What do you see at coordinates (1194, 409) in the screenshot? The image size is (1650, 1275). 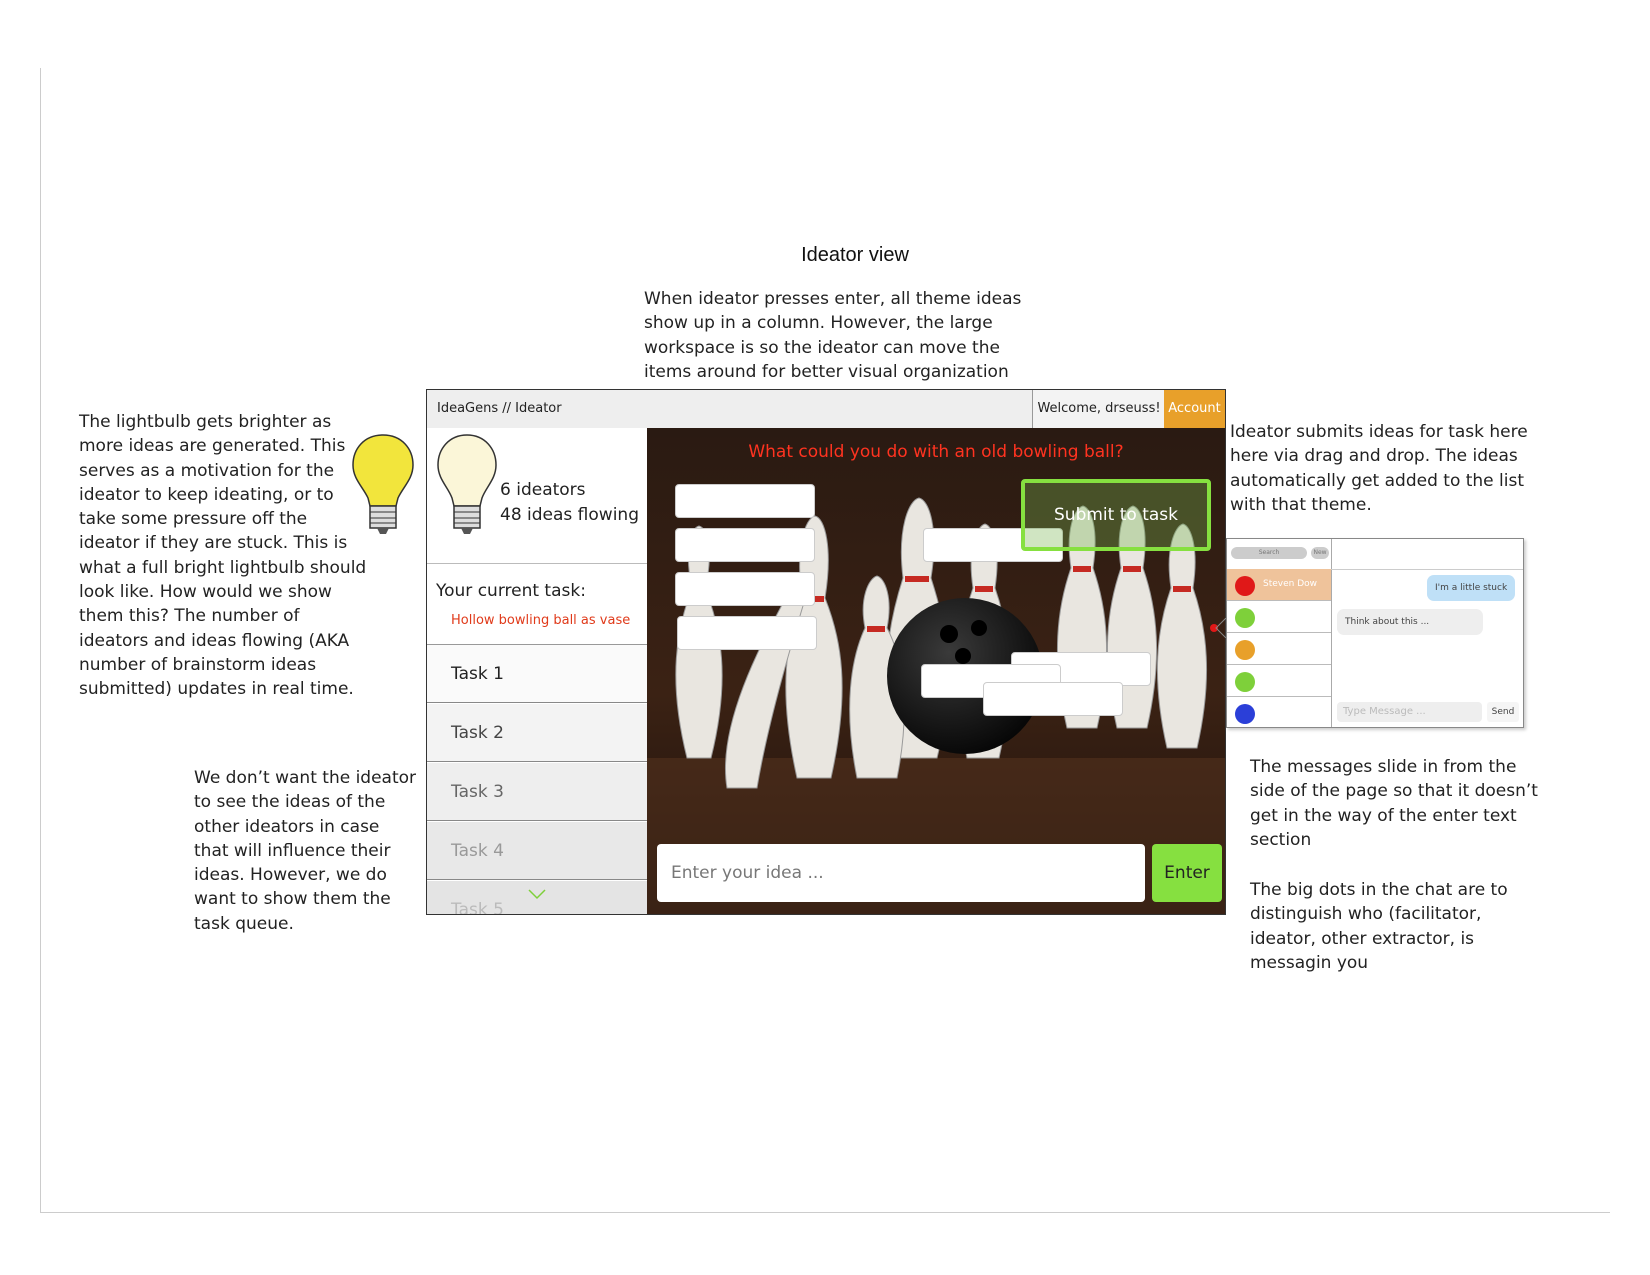 I see `account-button: Account` at bounding box center [1194, 409].